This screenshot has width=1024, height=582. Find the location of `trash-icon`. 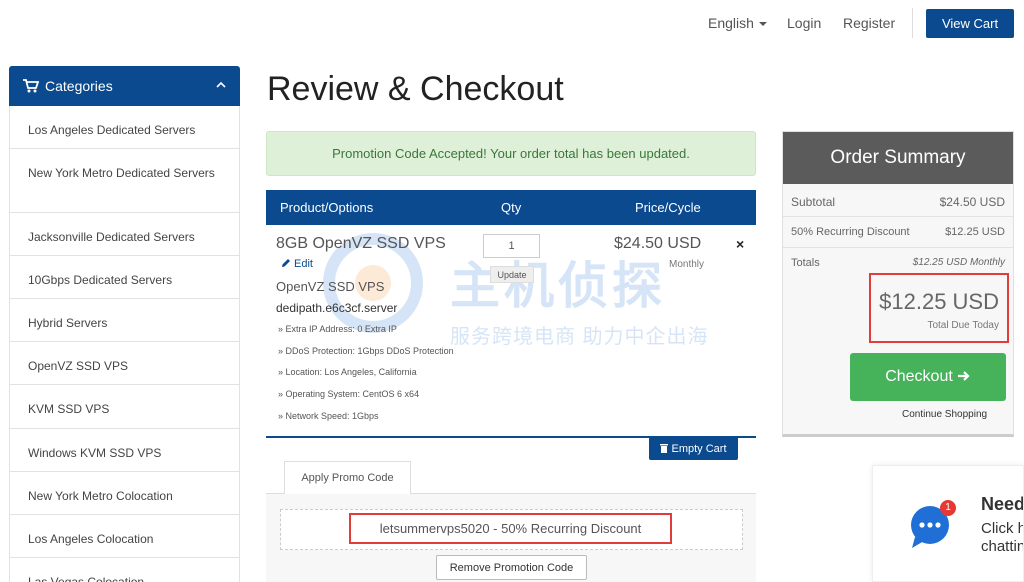

trash-icon is located at coordinates (664, 448).